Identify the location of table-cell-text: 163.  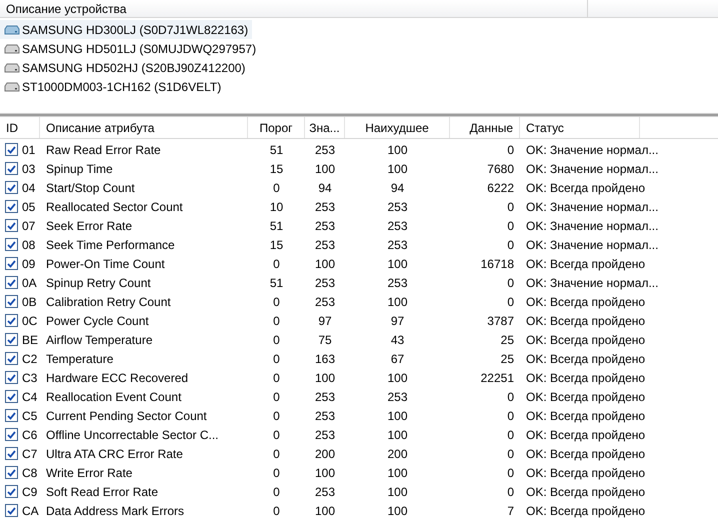
(325, 359).